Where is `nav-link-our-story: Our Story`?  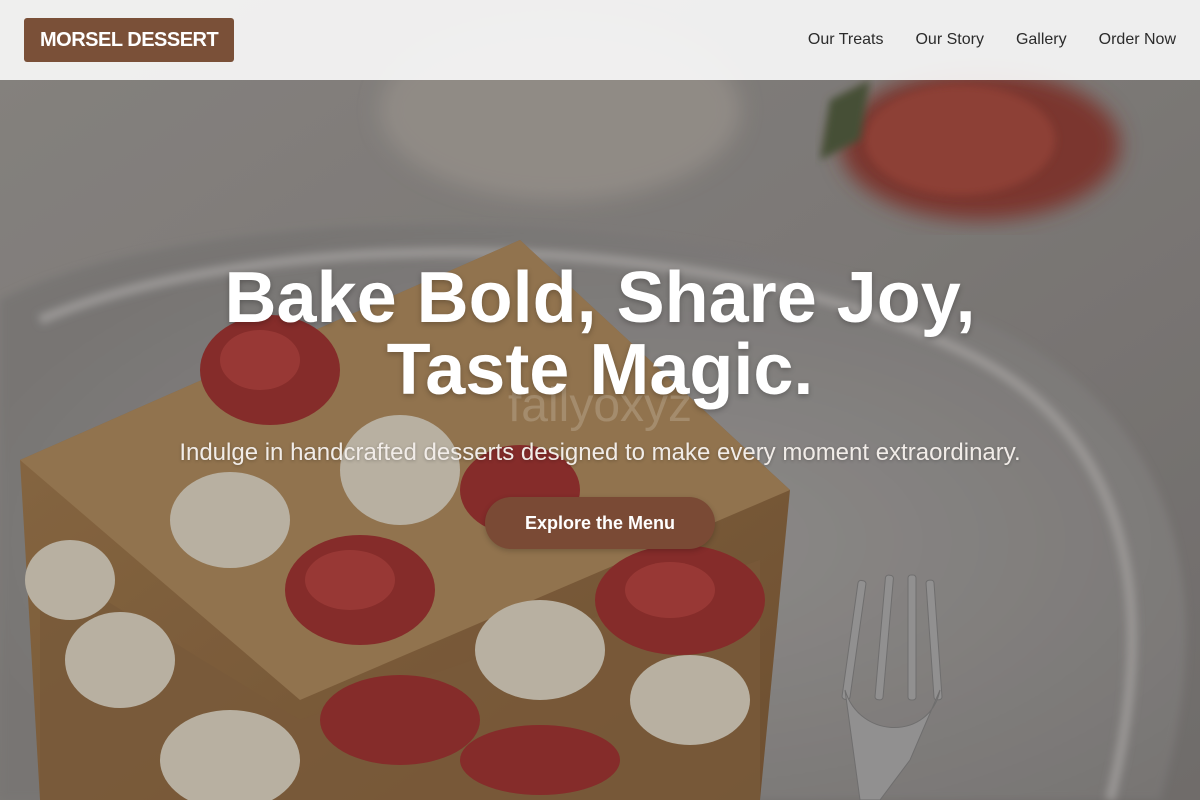 nav-link-our-story: Our Story is located at coordinates (949, 40).